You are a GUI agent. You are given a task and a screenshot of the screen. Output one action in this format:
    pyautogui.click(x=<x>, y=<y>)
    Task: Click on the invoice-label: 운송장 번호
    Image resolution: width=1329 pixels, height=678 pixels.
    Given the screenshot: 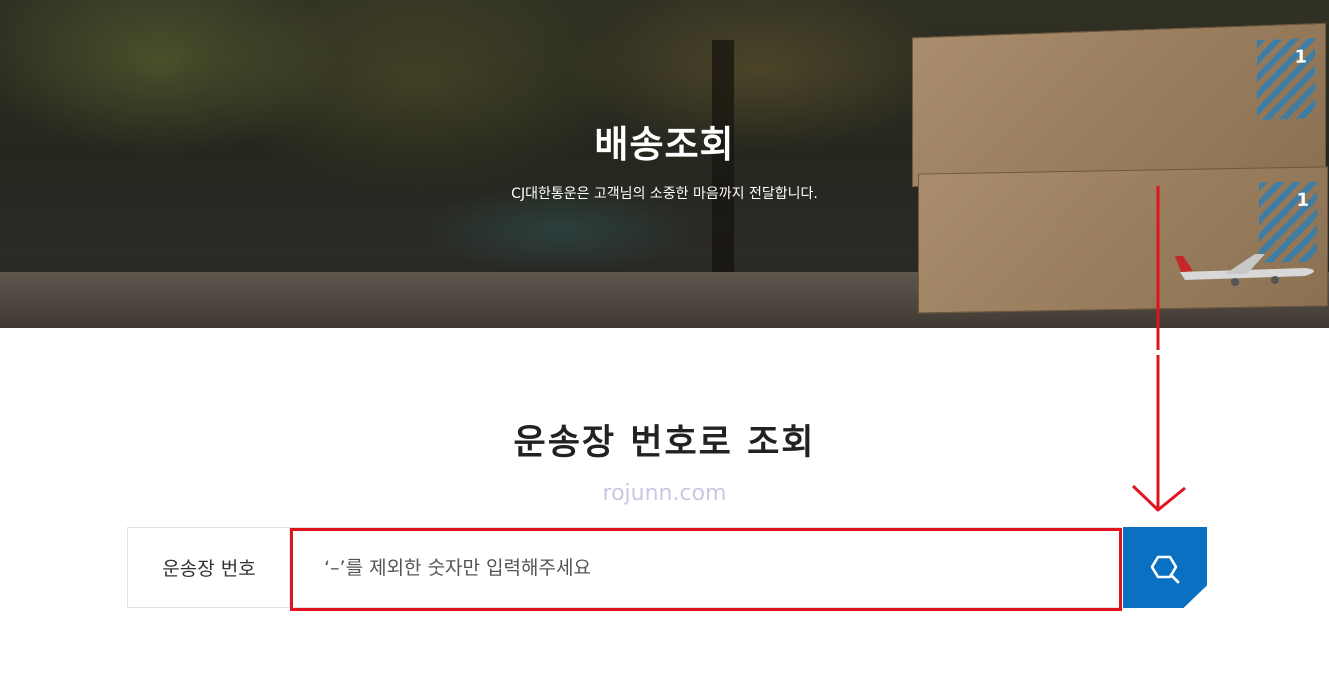 What is the action you would take?
    pyautogui.click(x=208, y=567)
    